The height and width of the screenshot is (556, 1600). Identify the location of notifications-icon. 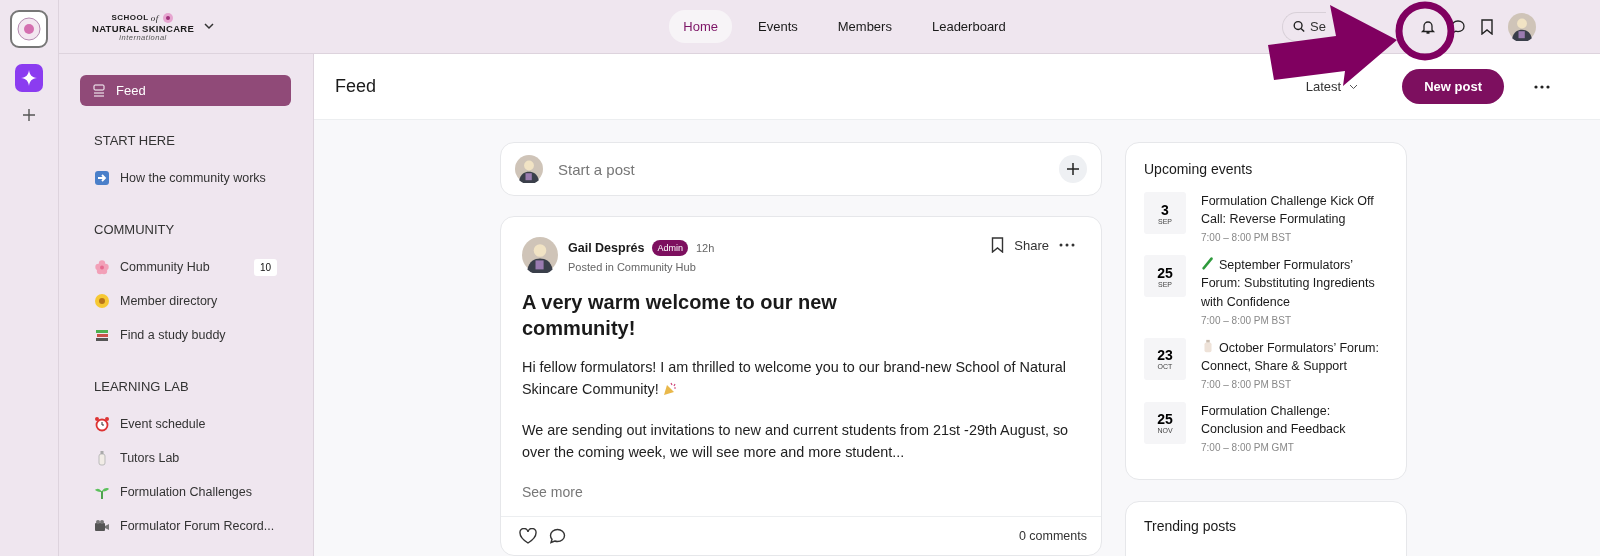
(1428, 26).